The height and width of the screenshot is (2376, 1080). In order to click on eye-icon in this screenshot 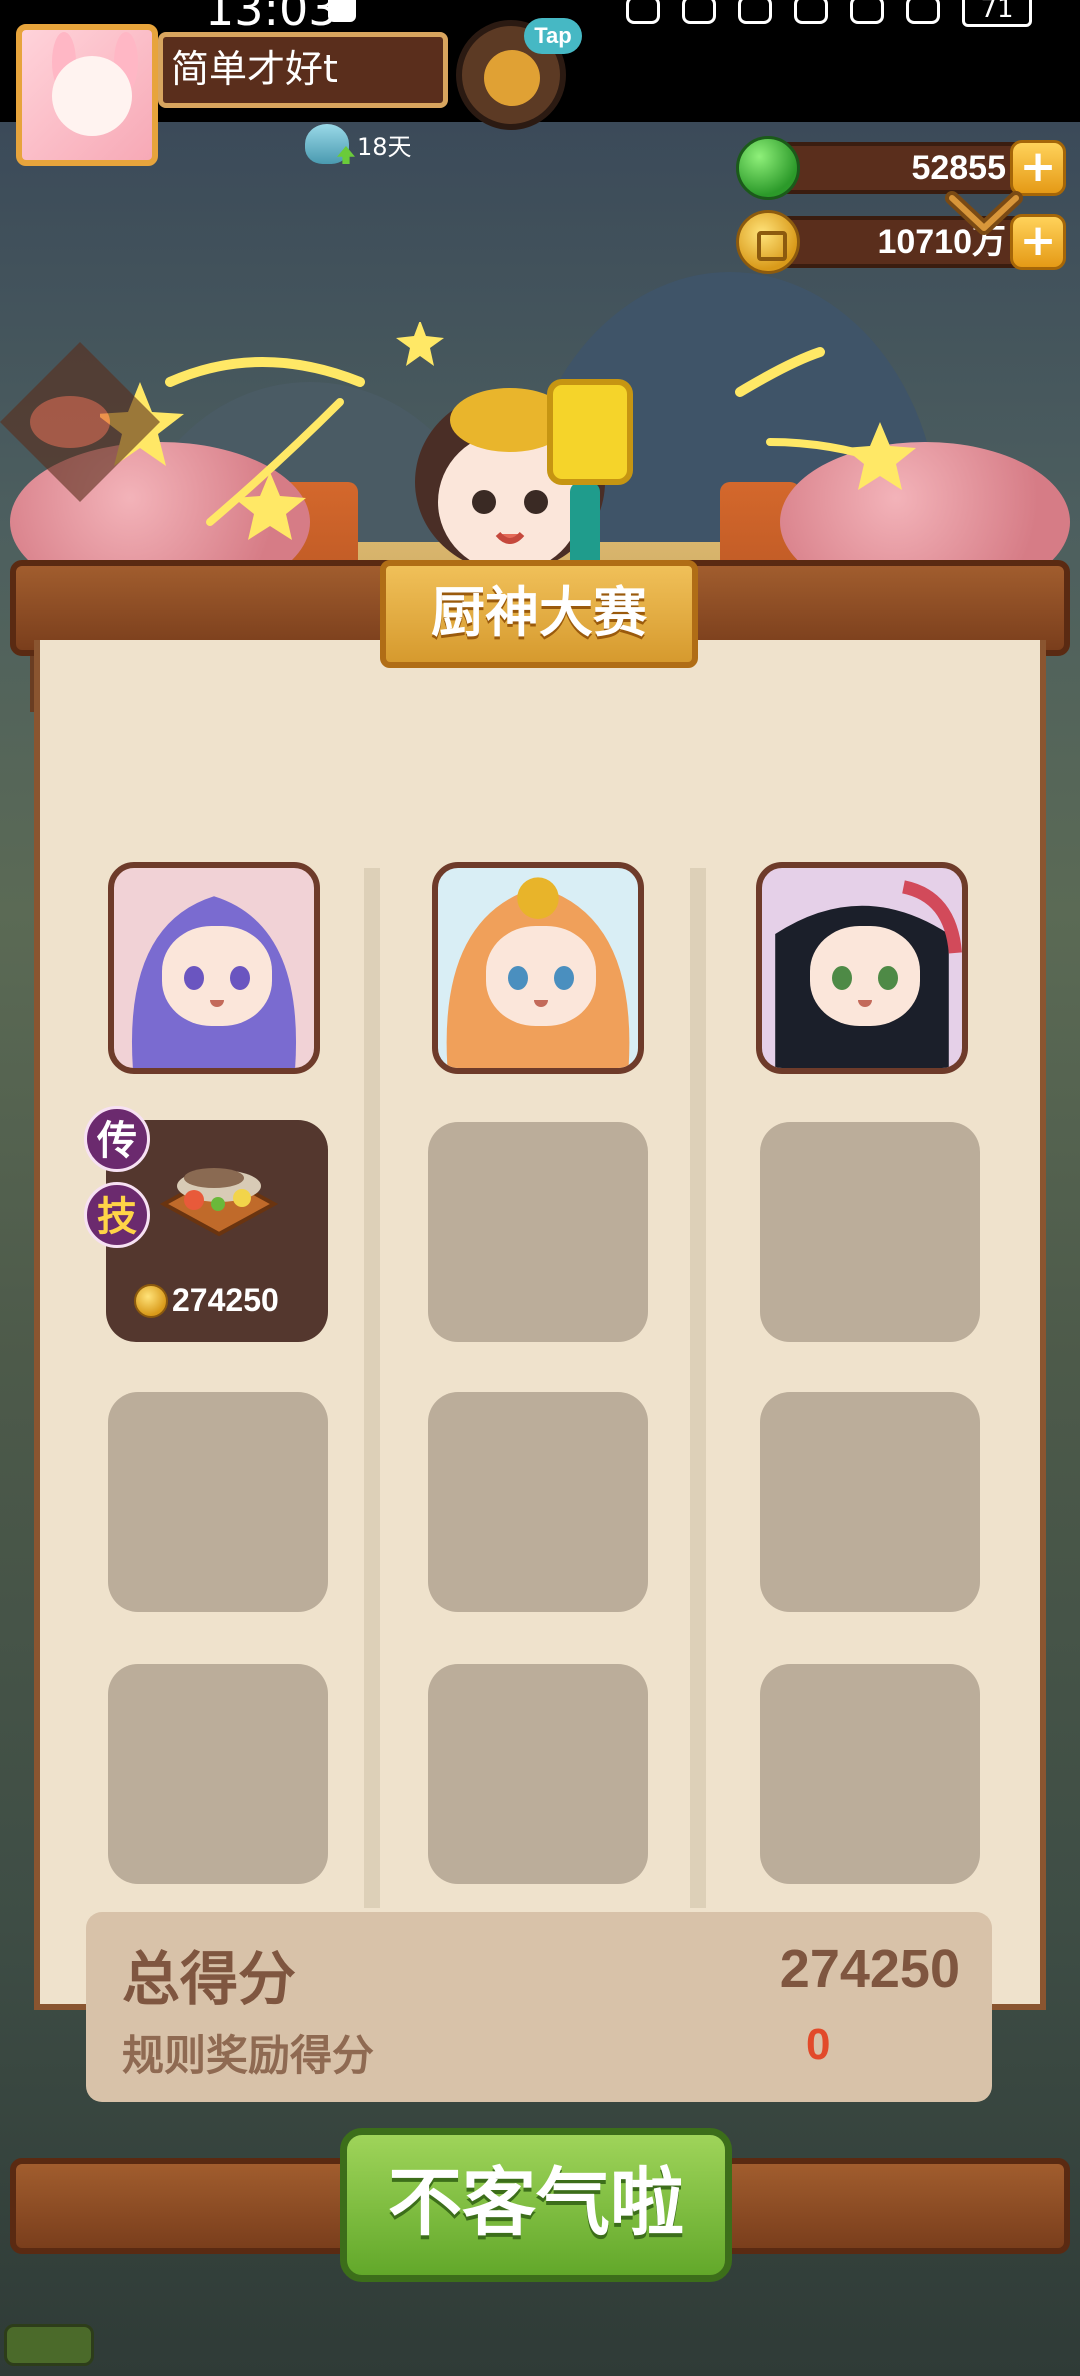, I will do `click(699, 12)`.